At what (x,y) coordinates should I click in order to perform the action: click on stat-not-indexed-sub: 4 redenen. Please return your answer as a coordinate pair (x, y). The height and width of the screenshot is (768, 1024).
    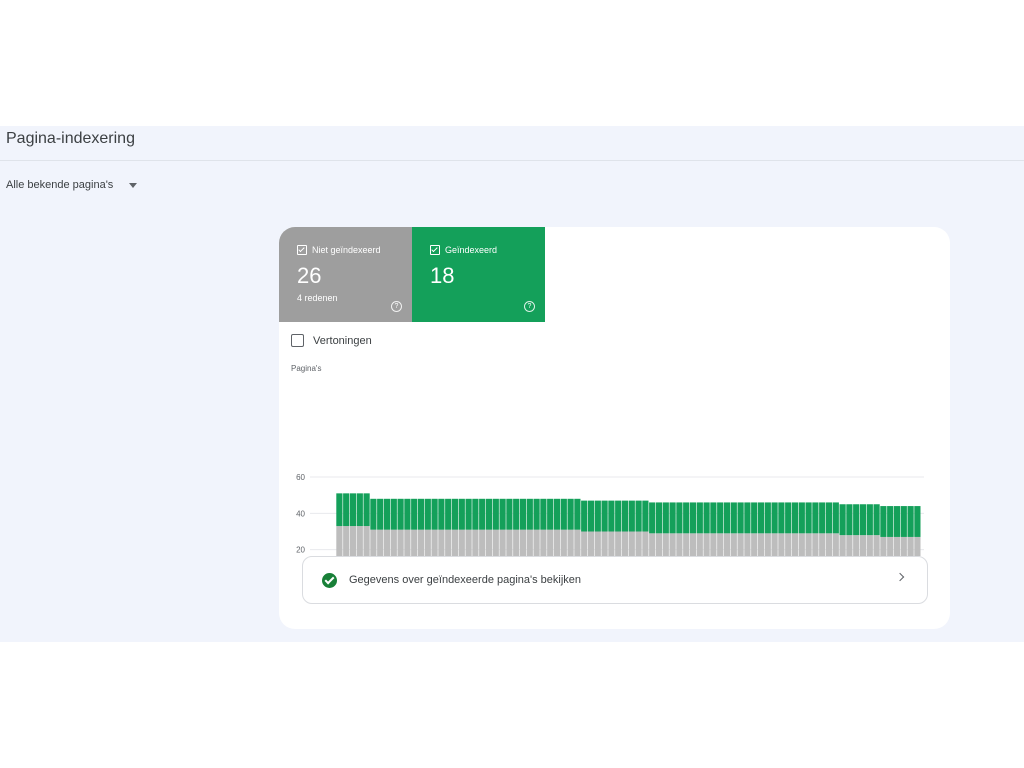
    Looking at the image, I should click on (317, 298).